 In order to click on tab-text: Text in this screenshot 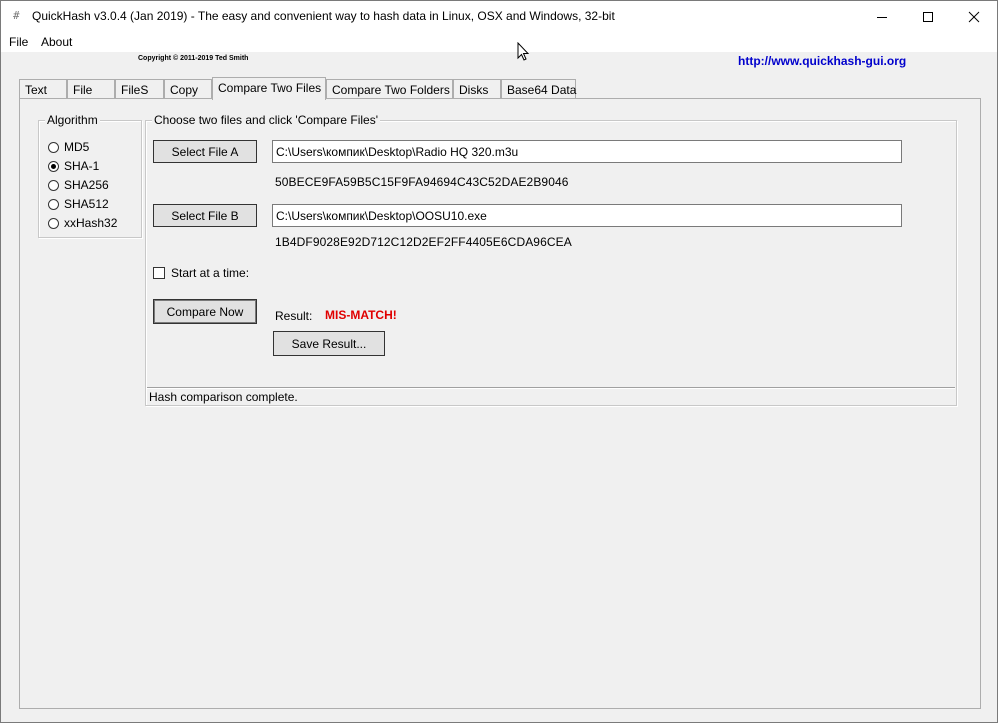, I will do `click(43, 89)`.